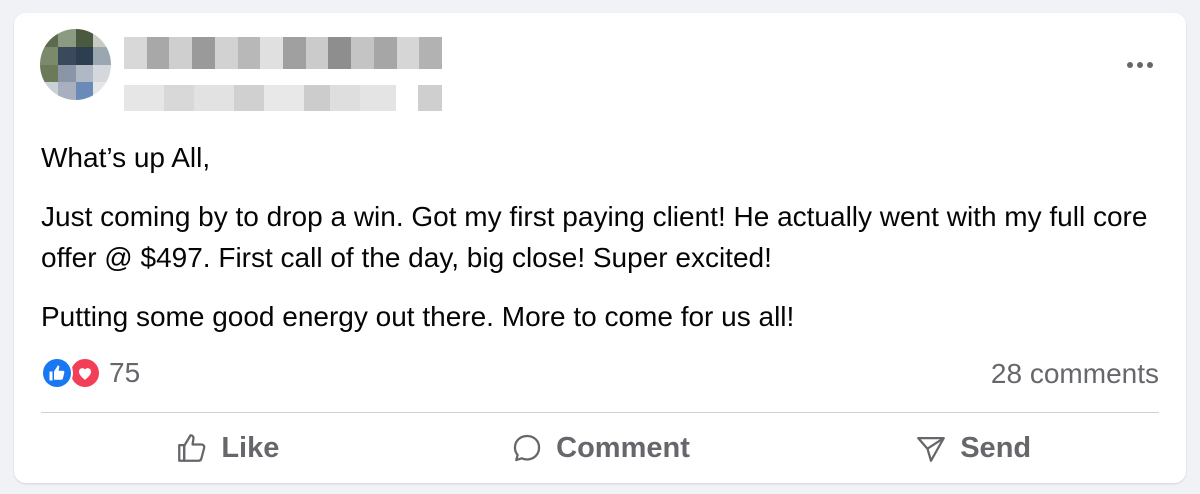 This screenshot has width=1200, height=494. I want to click on author-avatar, so click(75, 64).